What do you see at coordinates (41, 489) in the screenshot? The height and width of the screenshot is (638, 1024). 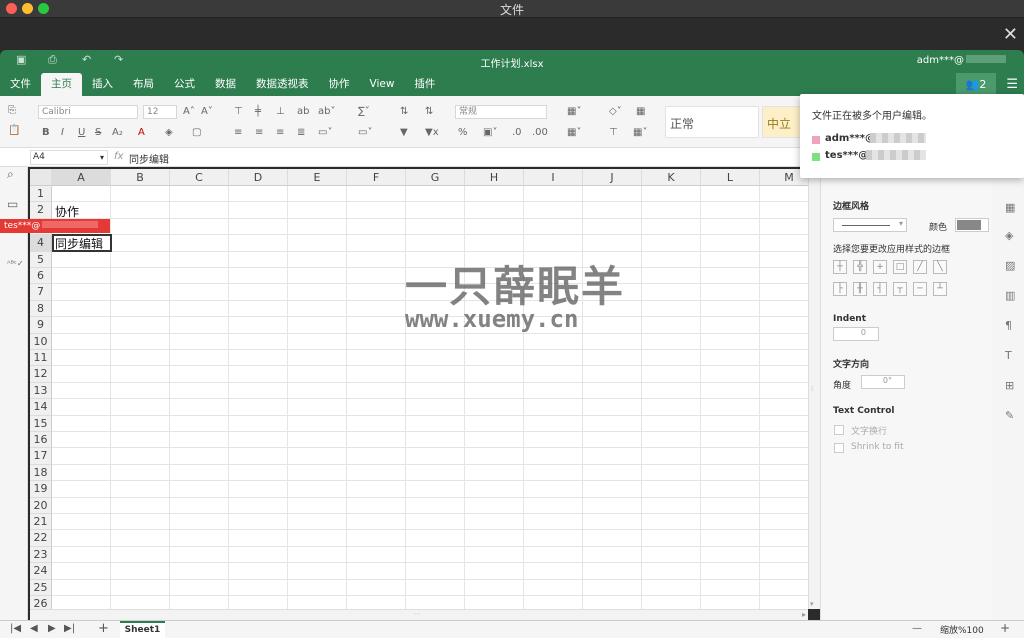 I see `row-header: 19` at bounding box center [41, 489].